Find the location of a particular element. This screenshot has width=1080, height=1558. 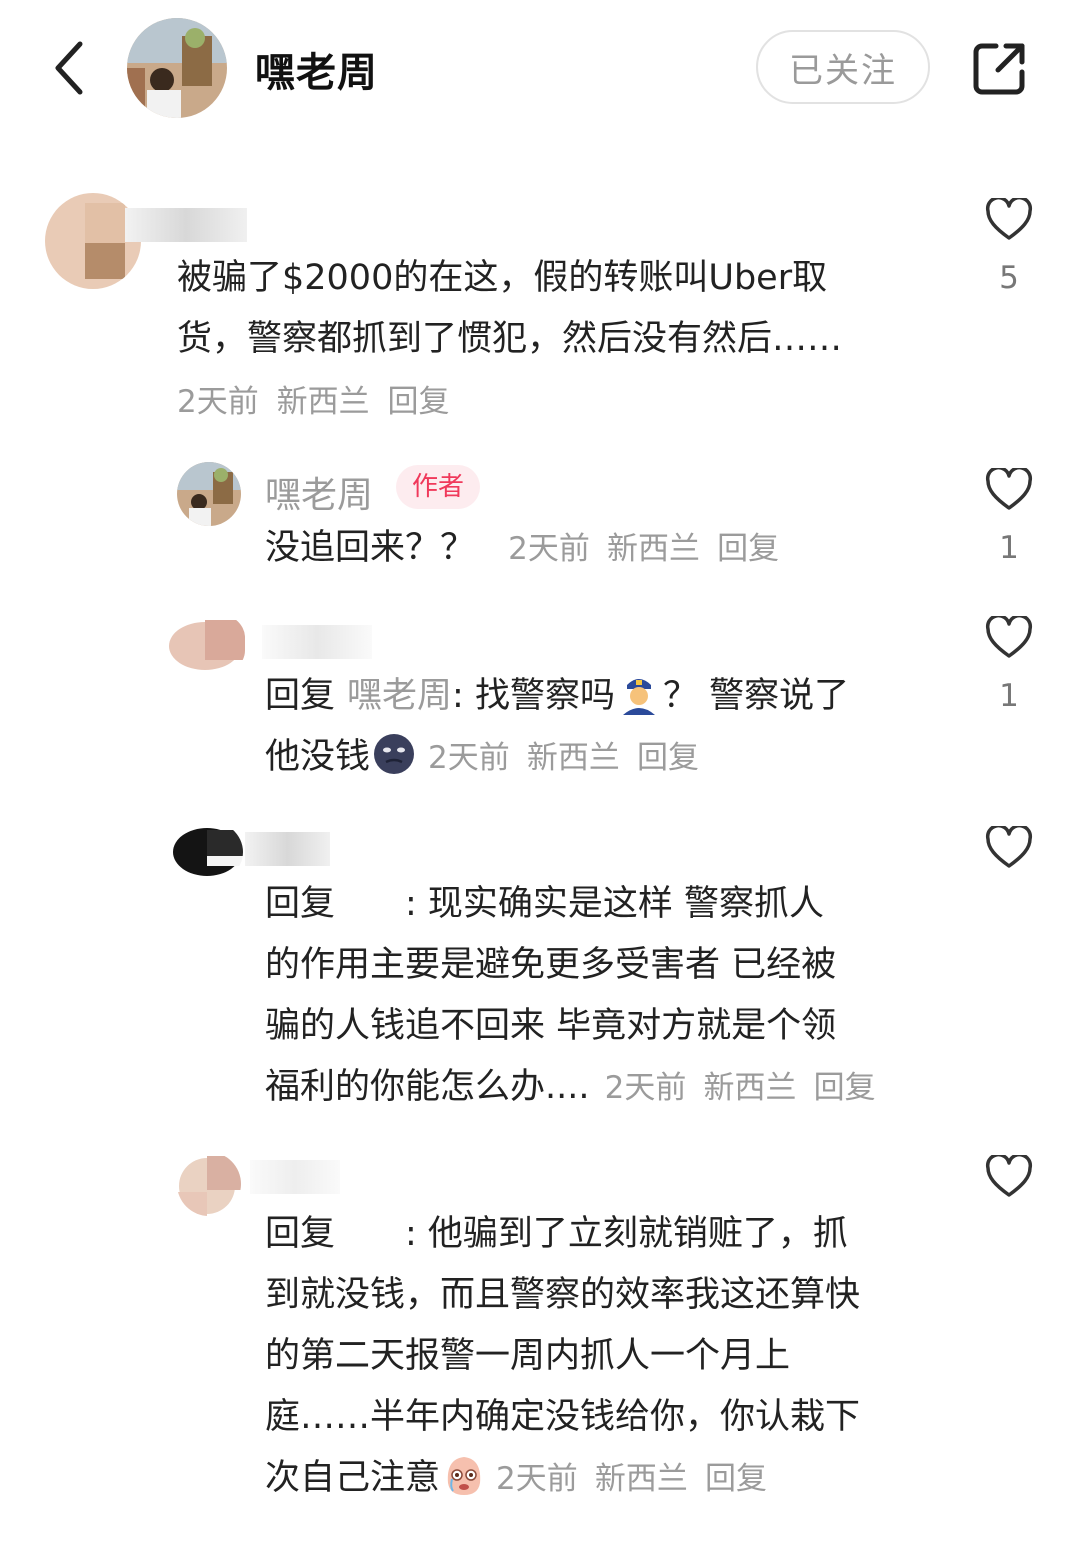

share-button is located at coordinates (1000, 68).